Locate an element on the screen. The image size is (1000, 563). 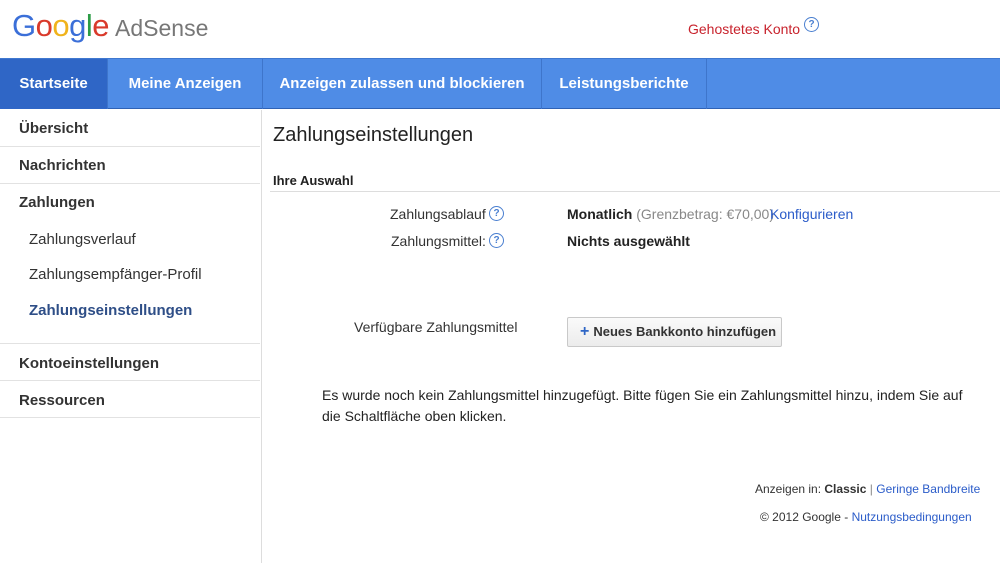
available-methods-label: Verfügbare Zahlungsmittel is located at coordinates (436, 327).